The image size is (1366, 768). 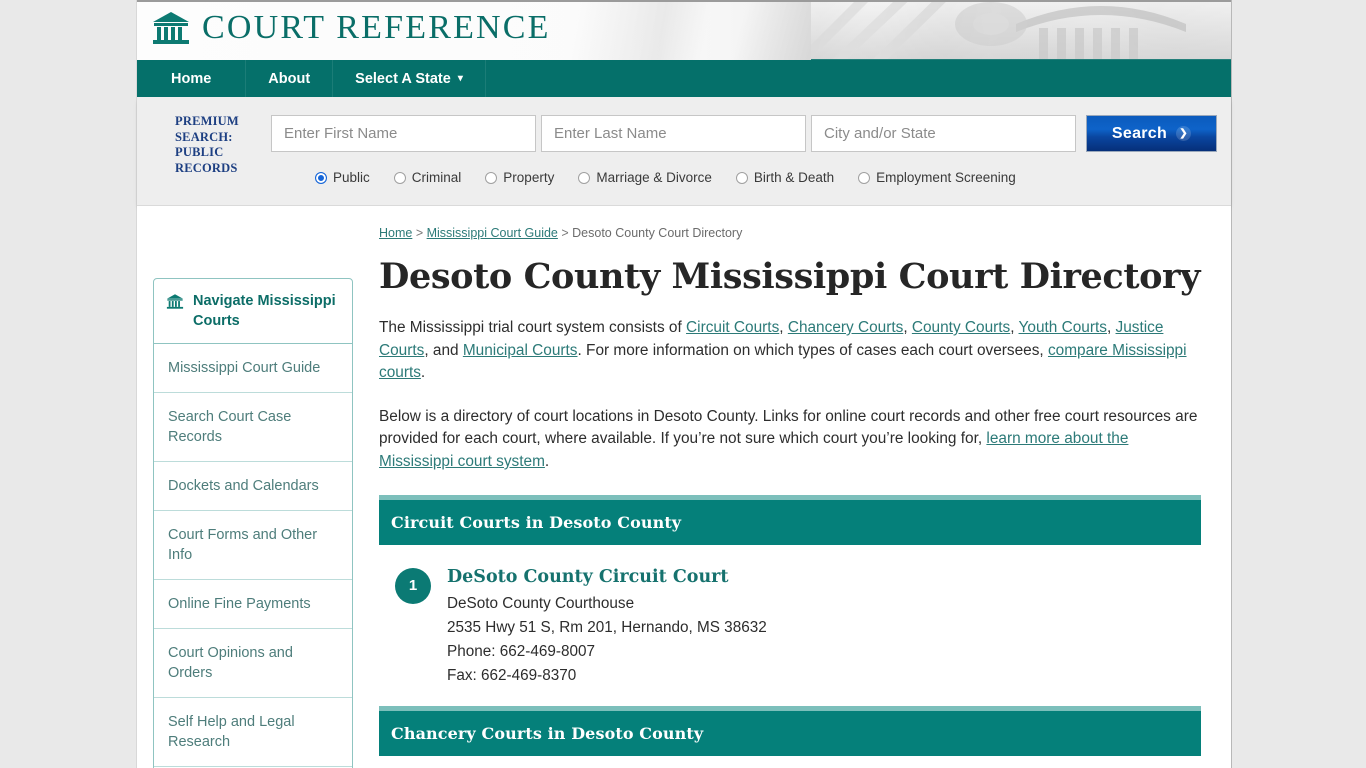 I want to click on section-chancery-courts: Chancery Courts in Desoto County, so click(x=790, y=730).